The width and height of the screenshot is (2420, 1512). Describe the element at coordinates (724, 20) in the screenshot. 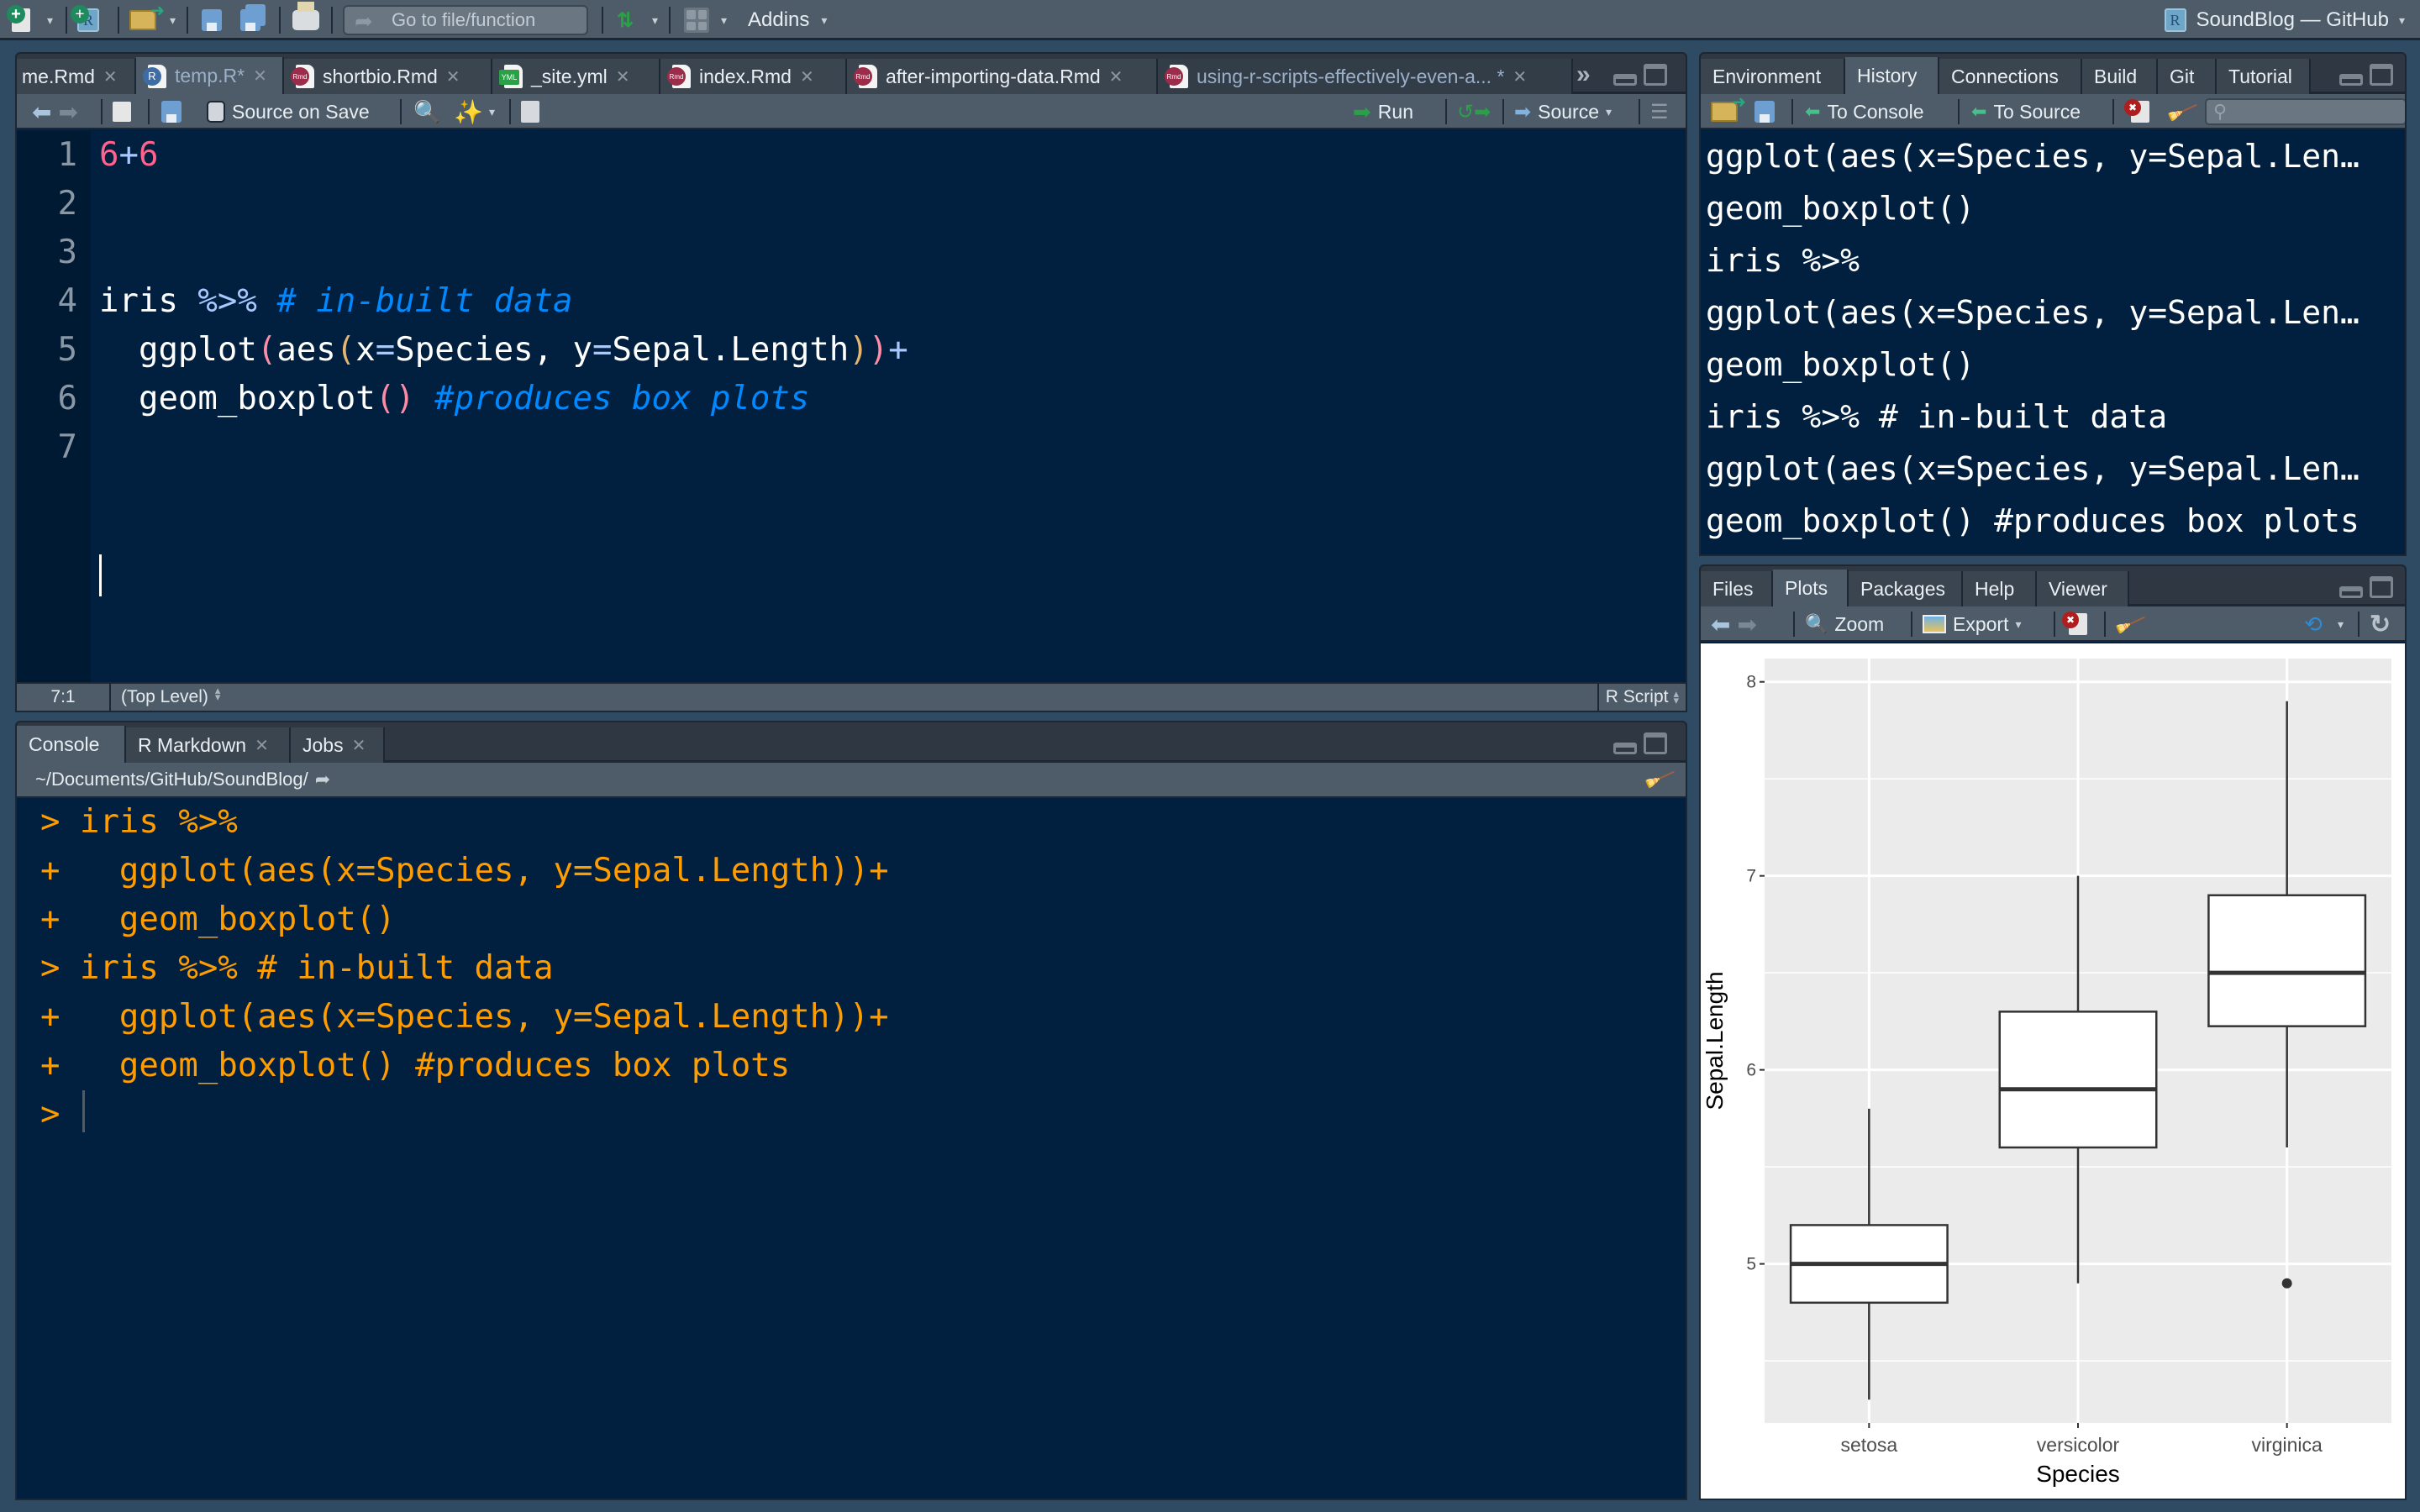

I see `workspace-panes-dropdown-icon: ▾` at that location.